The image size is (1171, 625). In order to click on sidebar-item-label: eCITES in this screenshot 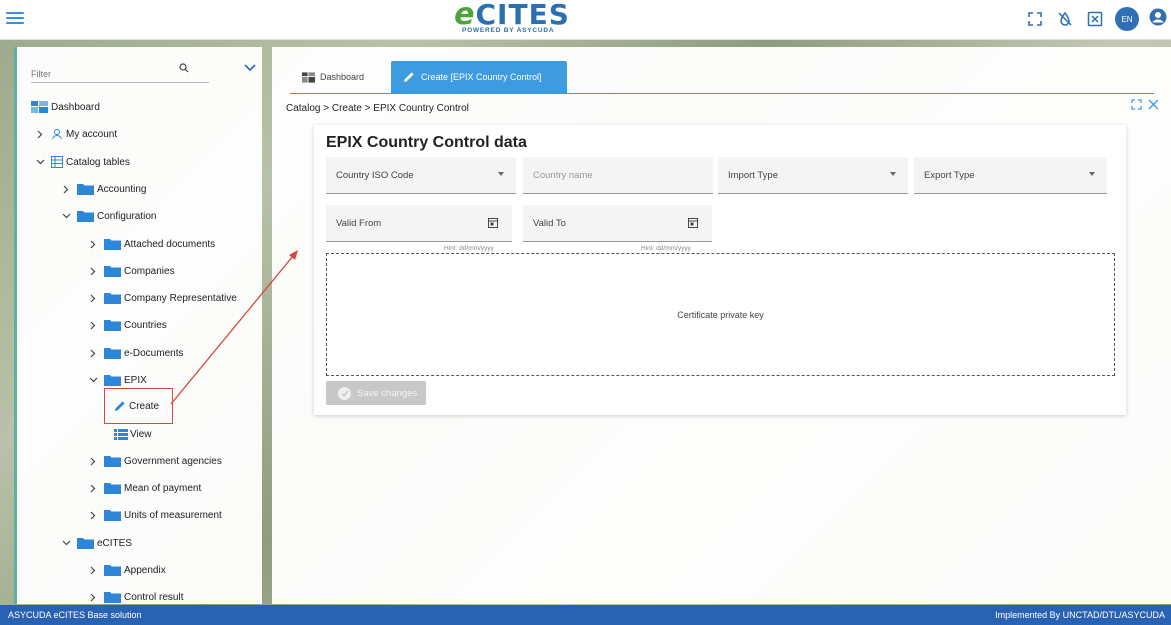, I will do `click(115, 543)`.